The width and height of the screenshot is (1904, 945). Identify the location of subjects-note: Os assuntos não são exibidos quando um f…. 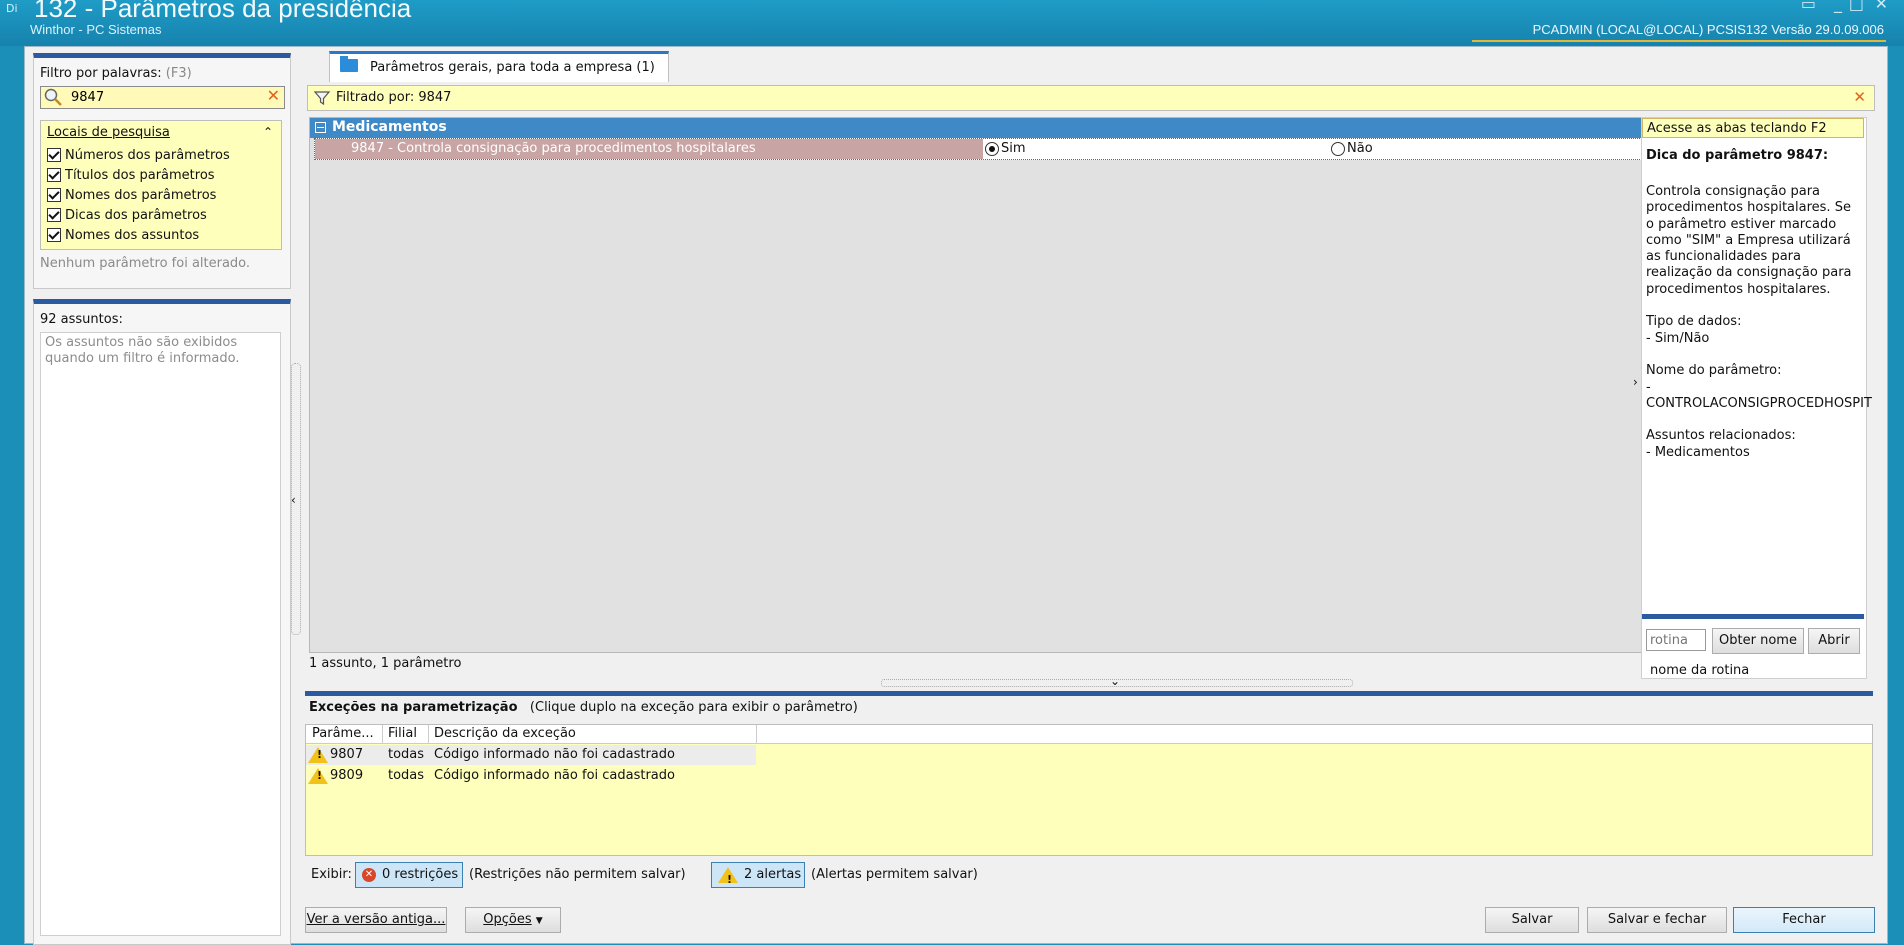
(160, 634).